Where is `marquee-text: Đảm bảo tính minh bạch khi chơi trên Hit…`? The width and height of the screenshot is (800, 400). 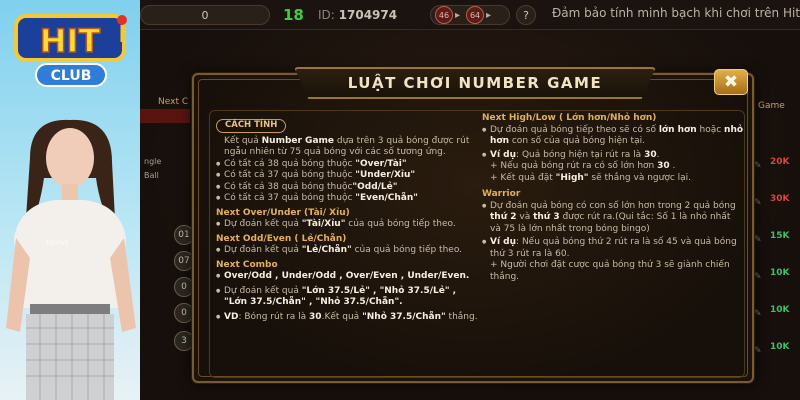
marquee-text: Đảm bảo tính minh bạch khi chơi trên Hit… is located at coordinates (676, 13).